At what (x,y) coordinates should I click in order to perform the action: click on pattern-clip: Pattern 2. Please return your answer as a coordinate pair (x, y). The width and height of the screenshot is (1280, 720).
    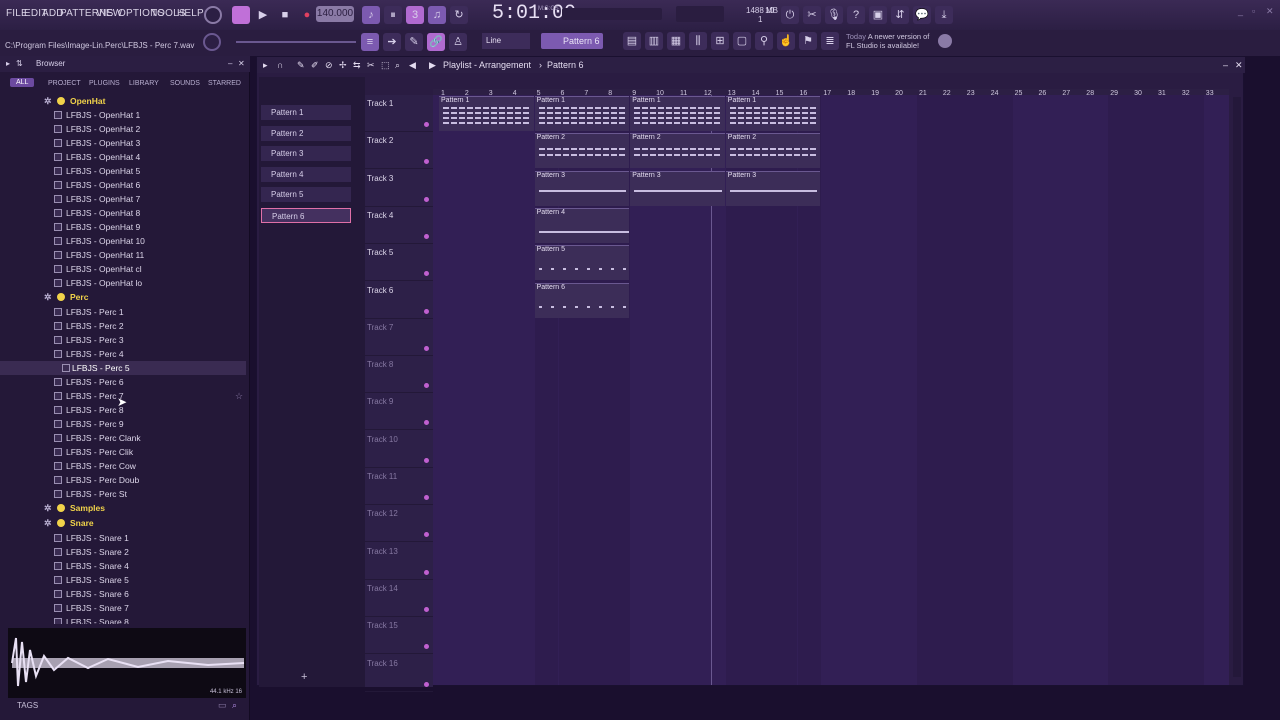
    Looking at the image, I should click on (773, 151).